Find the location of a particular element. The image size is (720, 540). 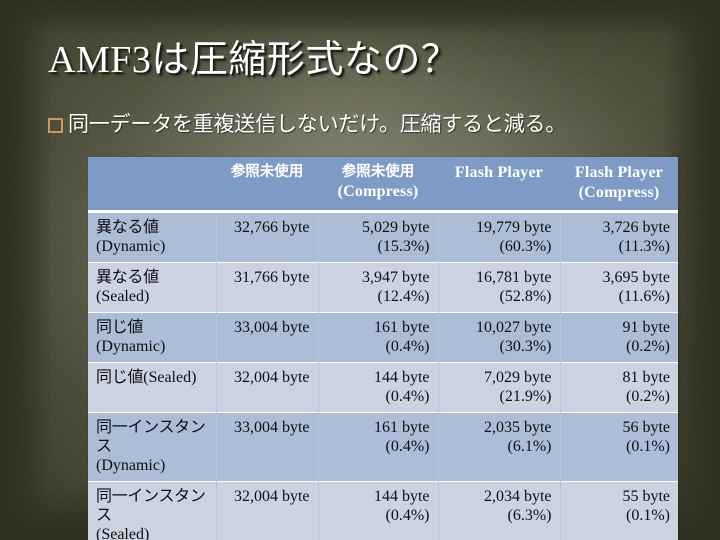

square-bullet-icon is located at coordinates (55, 125).